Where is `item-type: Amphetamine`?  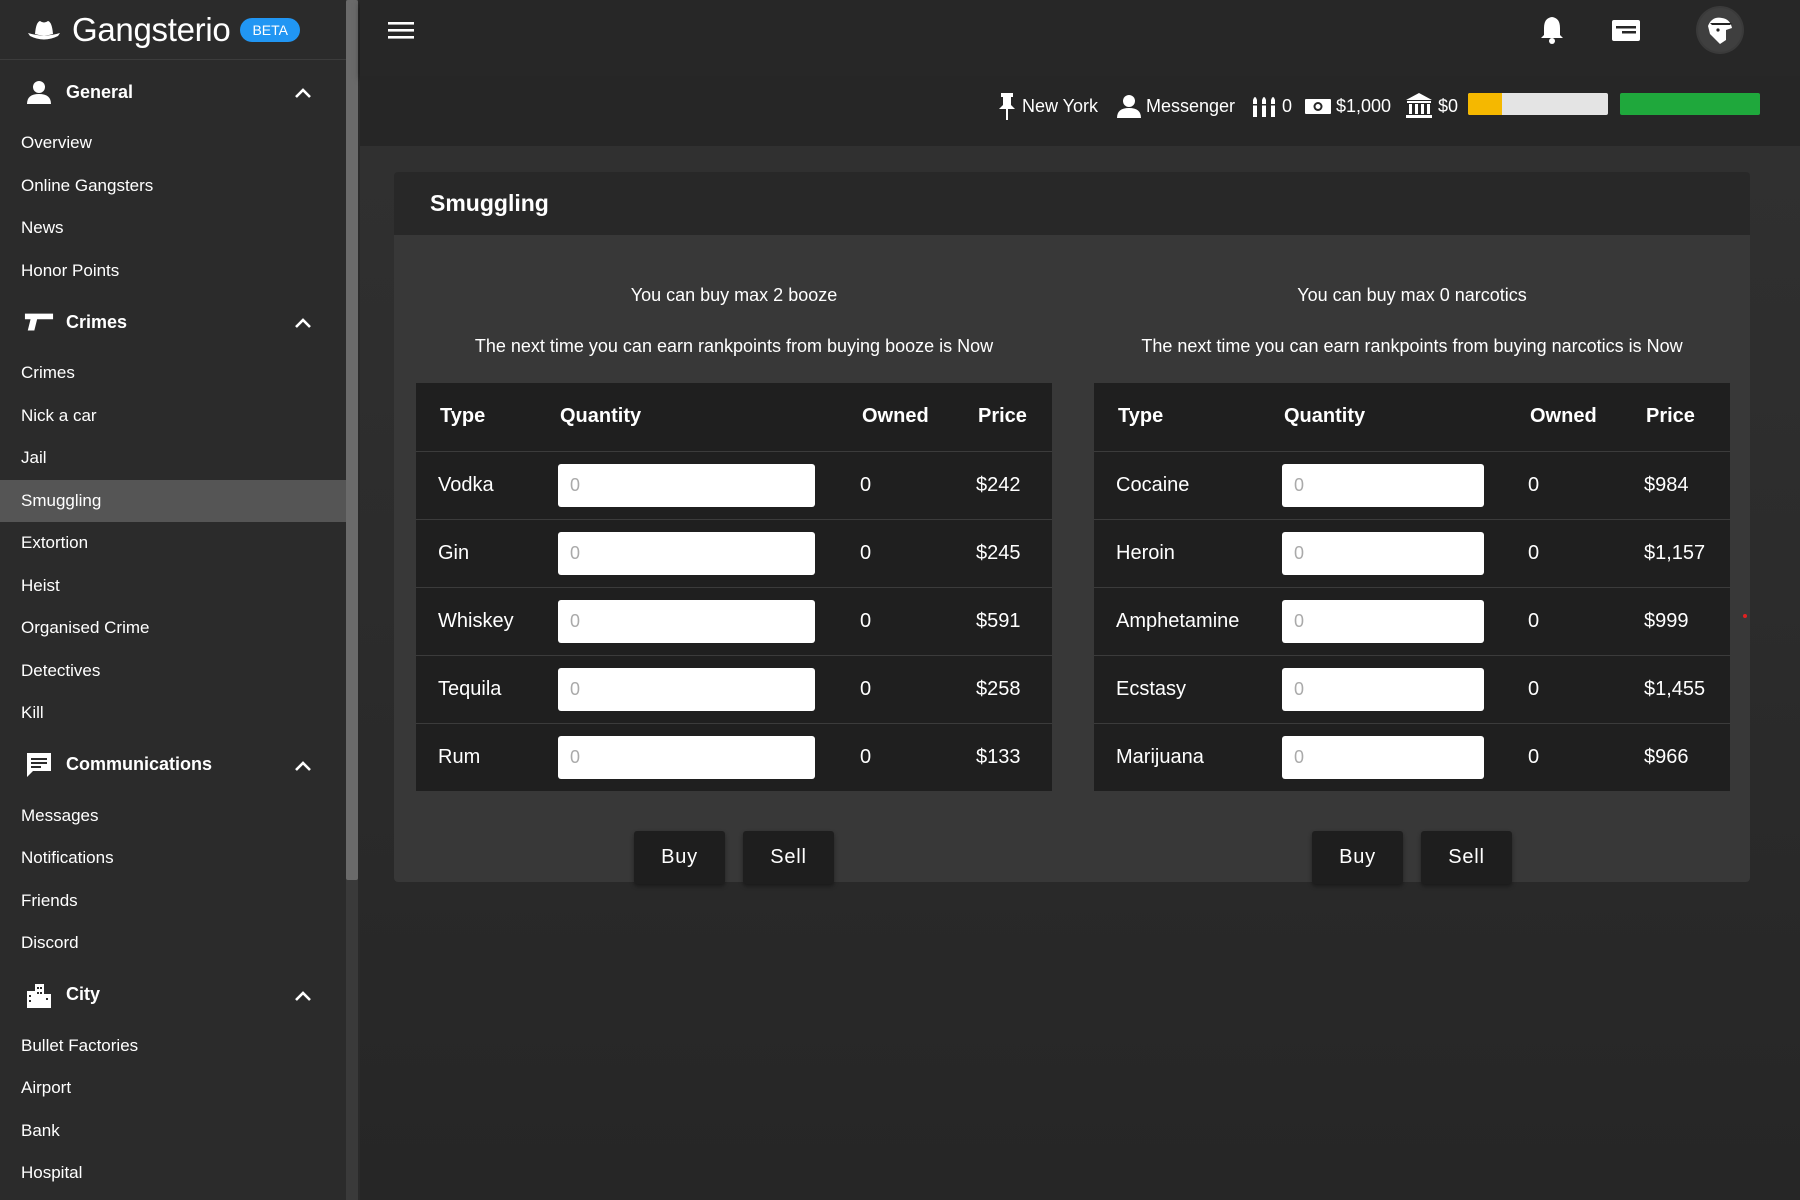 item-type: Amphetamine is located at coordinates (1177, 620).